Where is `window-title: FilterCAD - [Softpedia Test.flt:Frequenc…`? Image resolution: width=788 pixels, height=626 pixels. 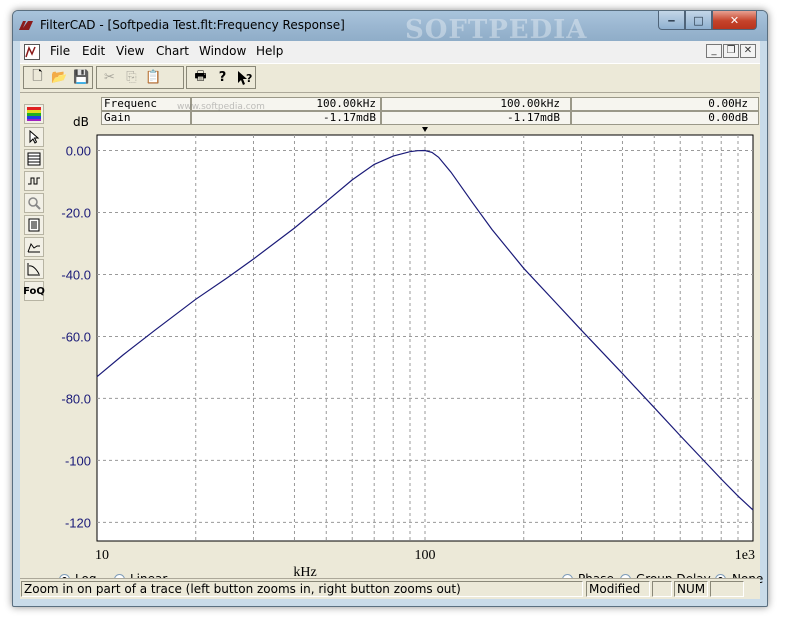
window-title: FilterCAD - [Softpedia Test.flt:Frequenc… is located at coordinates (192, 25).